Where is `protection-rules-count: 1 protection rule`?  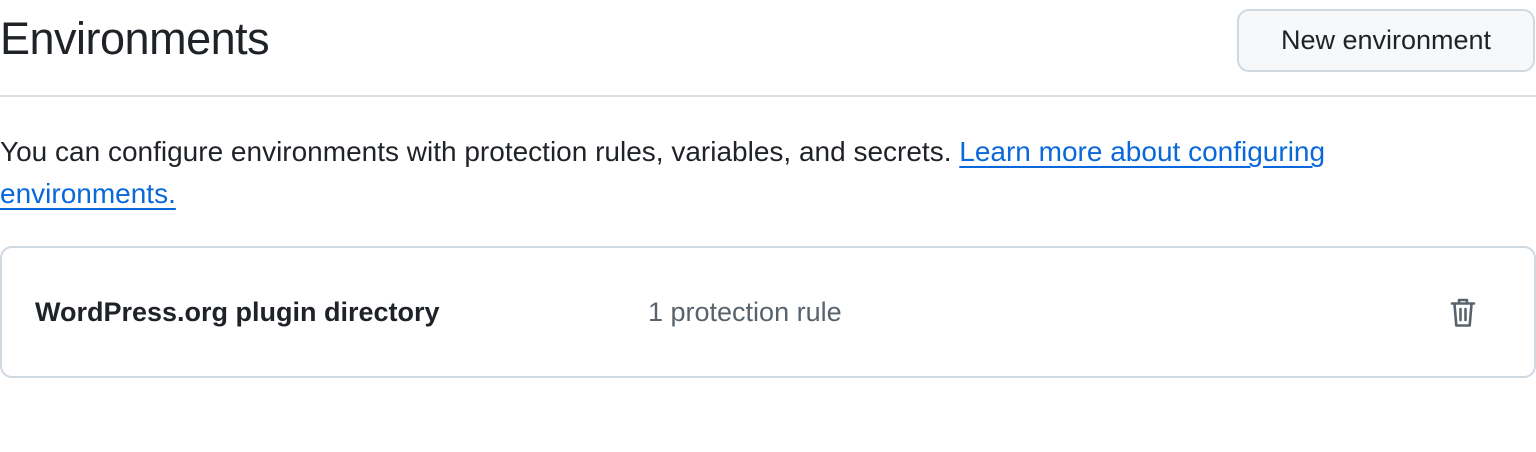
protection-rules-count: 1 protection rule is located at coordinates (745, 312).